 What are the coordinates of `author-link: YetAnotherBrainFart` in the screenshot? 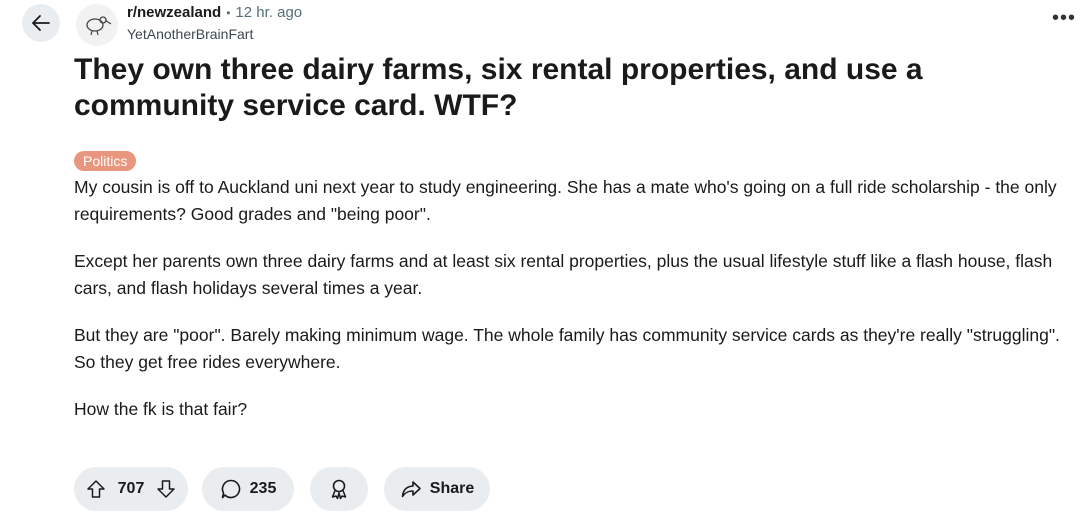 It's located at (214, 34).